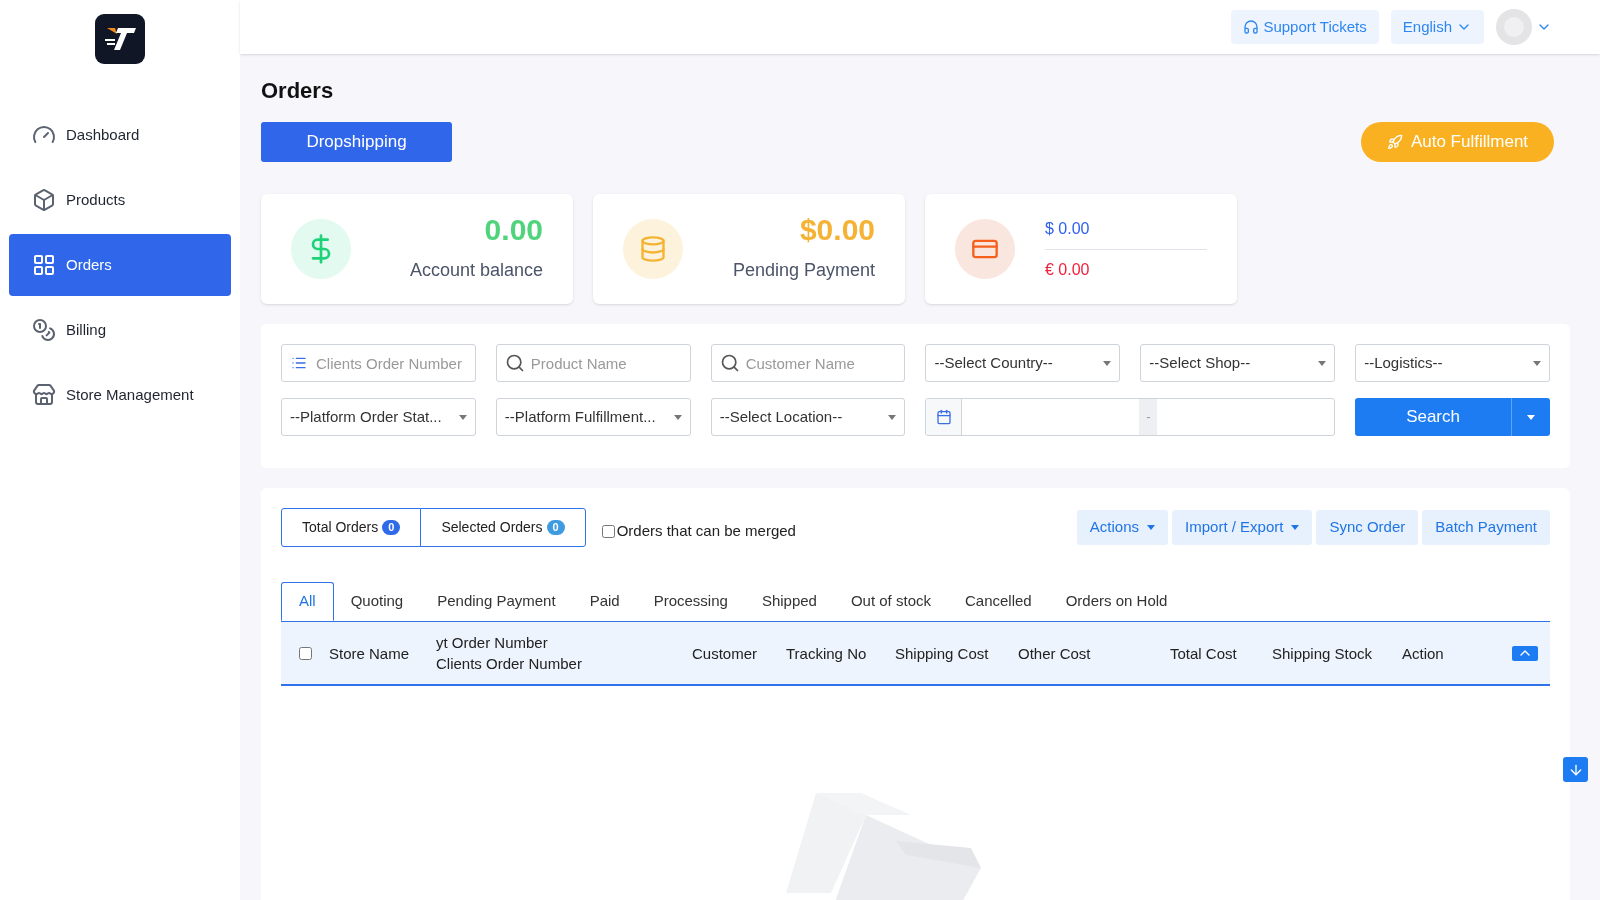 This screenshot has width=1600, height=900. What do you see at coordinates (690, 601) in the screenshot?
I see `status-tab: Processing` at bounding box center [690, 601].